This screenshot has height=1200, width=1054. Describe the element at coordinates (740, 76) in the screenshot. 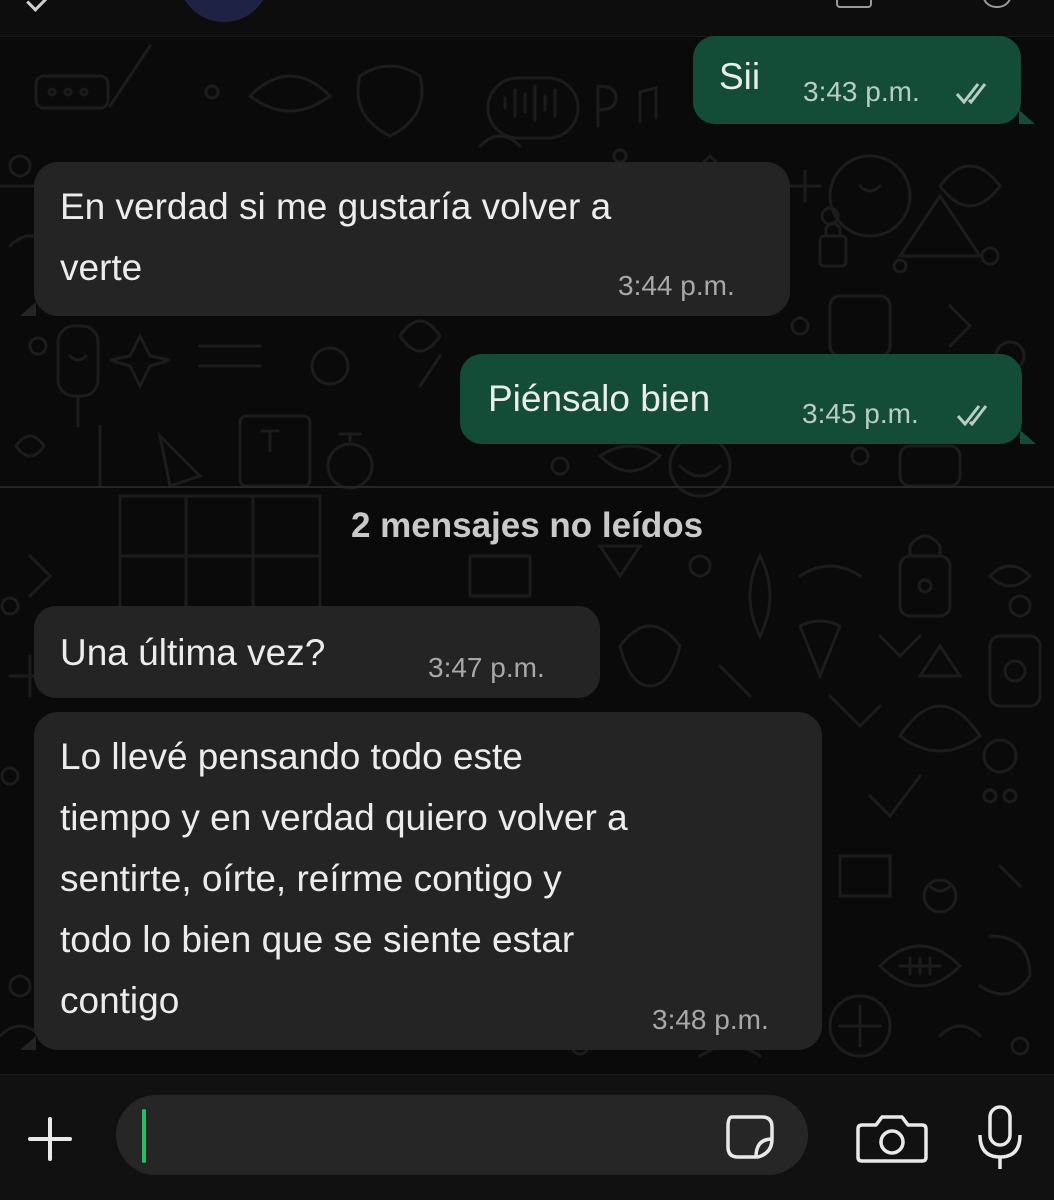

I see `message-text: Sii` at that location.